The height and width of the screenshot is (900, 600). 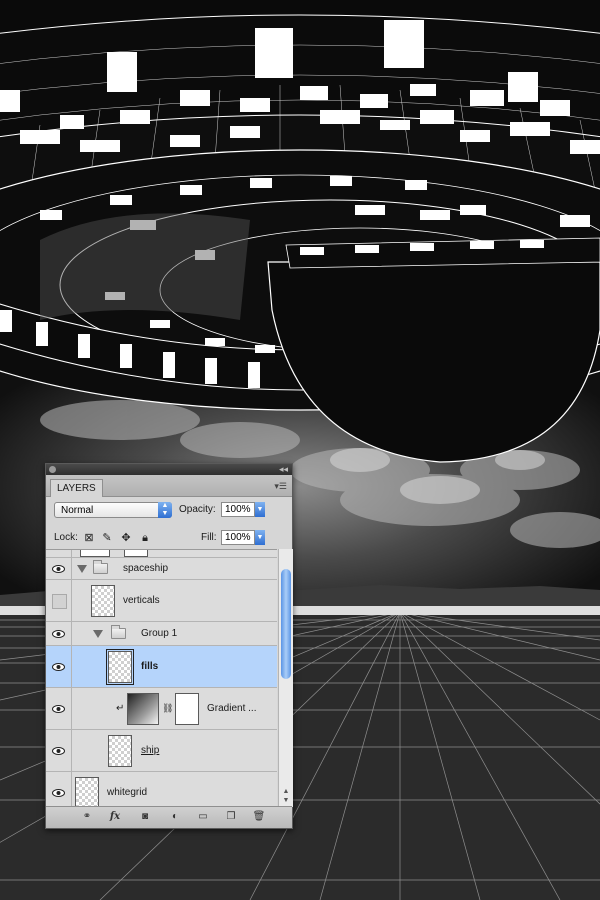 What do you see at coordinates (89, 538) in the screenshot?
I see `lock-transparency-icon: ⊠` at bounding box center [89, 538].